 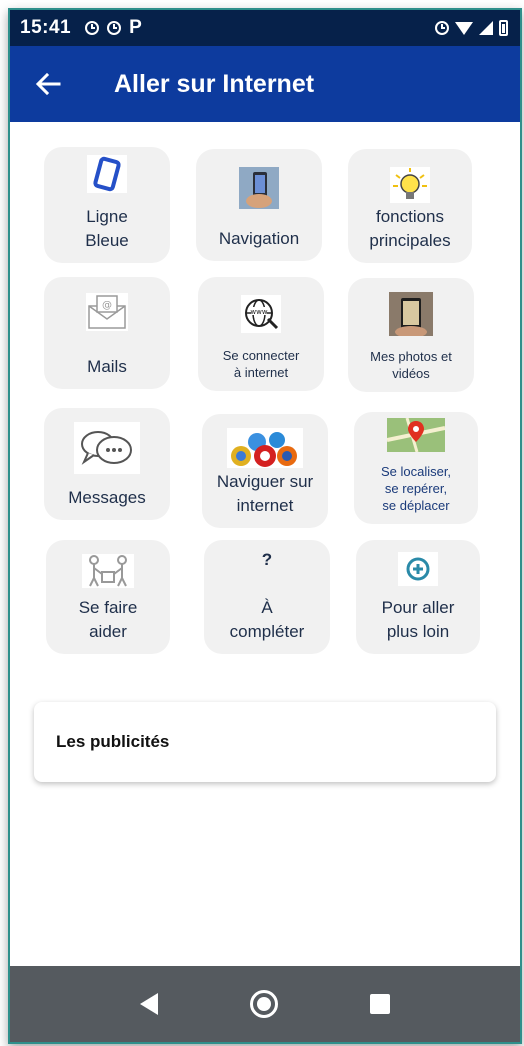 I want to click on tile-label: Messages, so click(x=107, y=497).